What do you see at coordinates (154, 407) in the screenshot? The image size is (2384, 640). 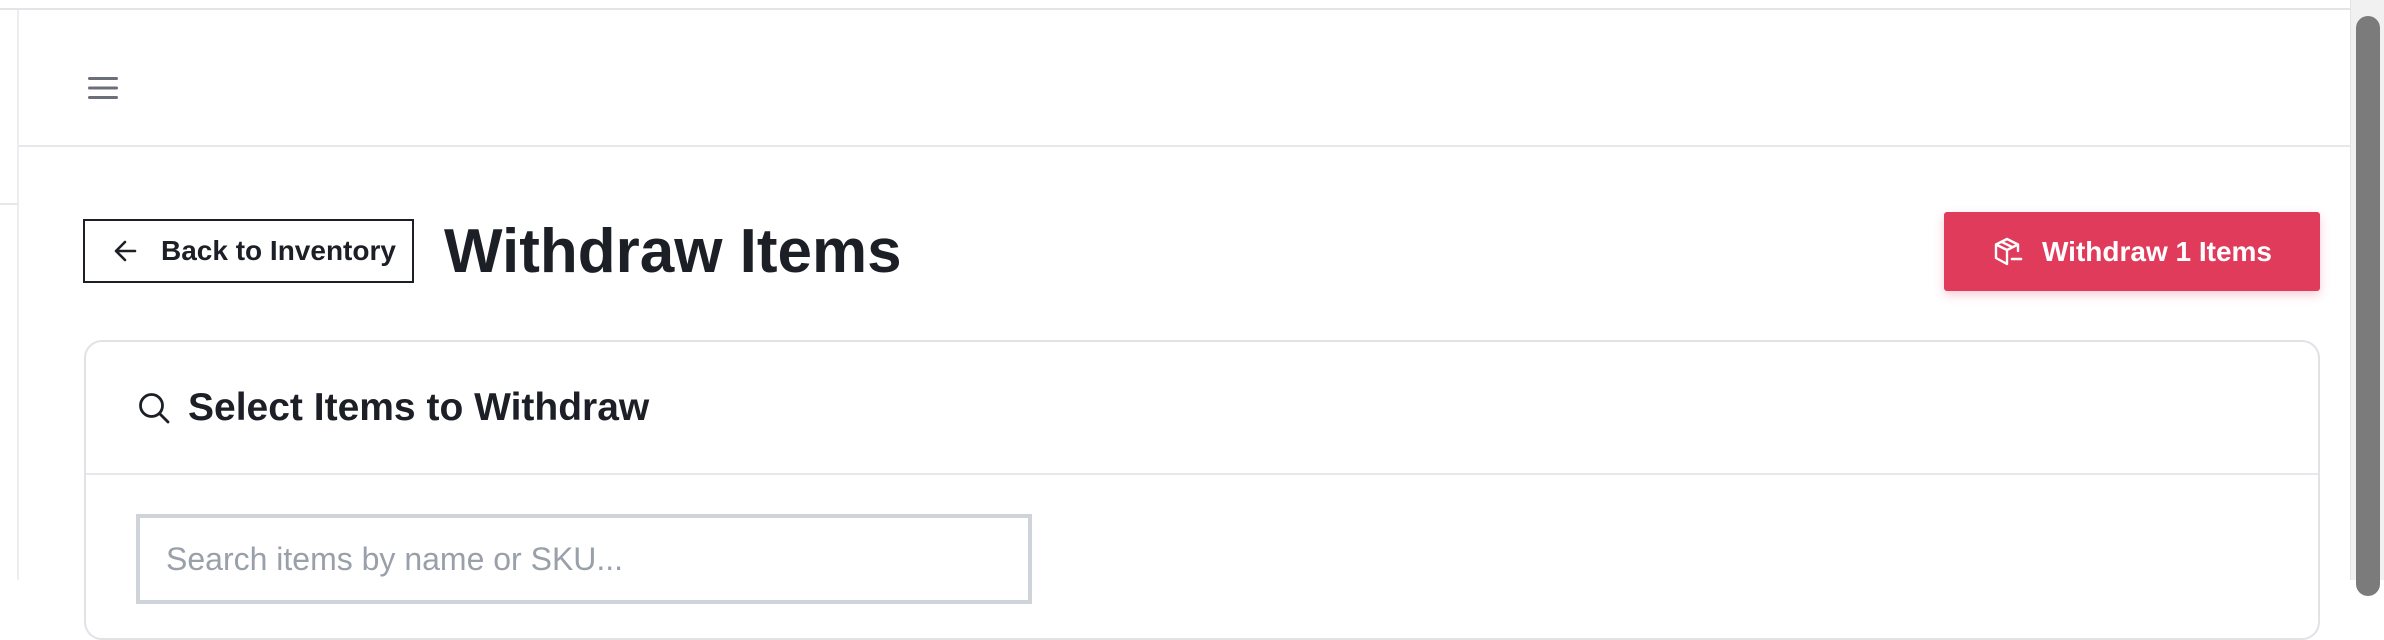 I see `search-icon` at bounding box center [154, 407].